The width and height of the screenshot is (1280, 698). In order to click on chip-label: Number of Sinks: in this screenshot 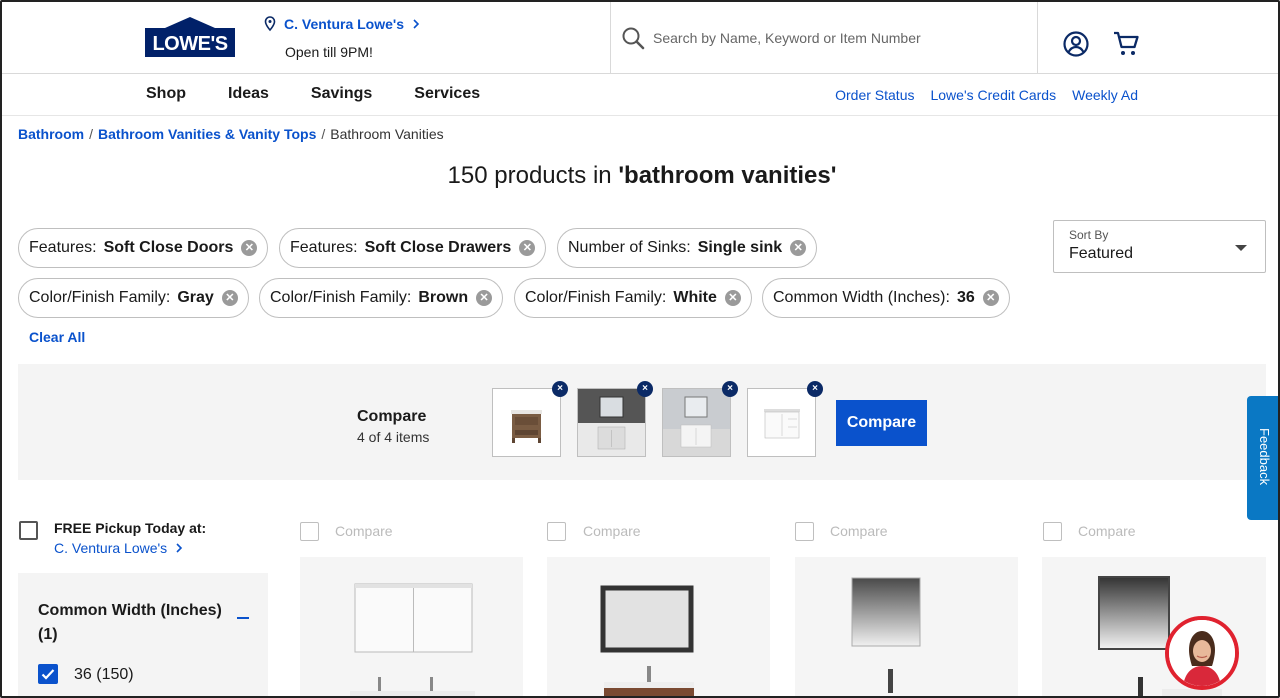, I will do `click(629, 247)`.